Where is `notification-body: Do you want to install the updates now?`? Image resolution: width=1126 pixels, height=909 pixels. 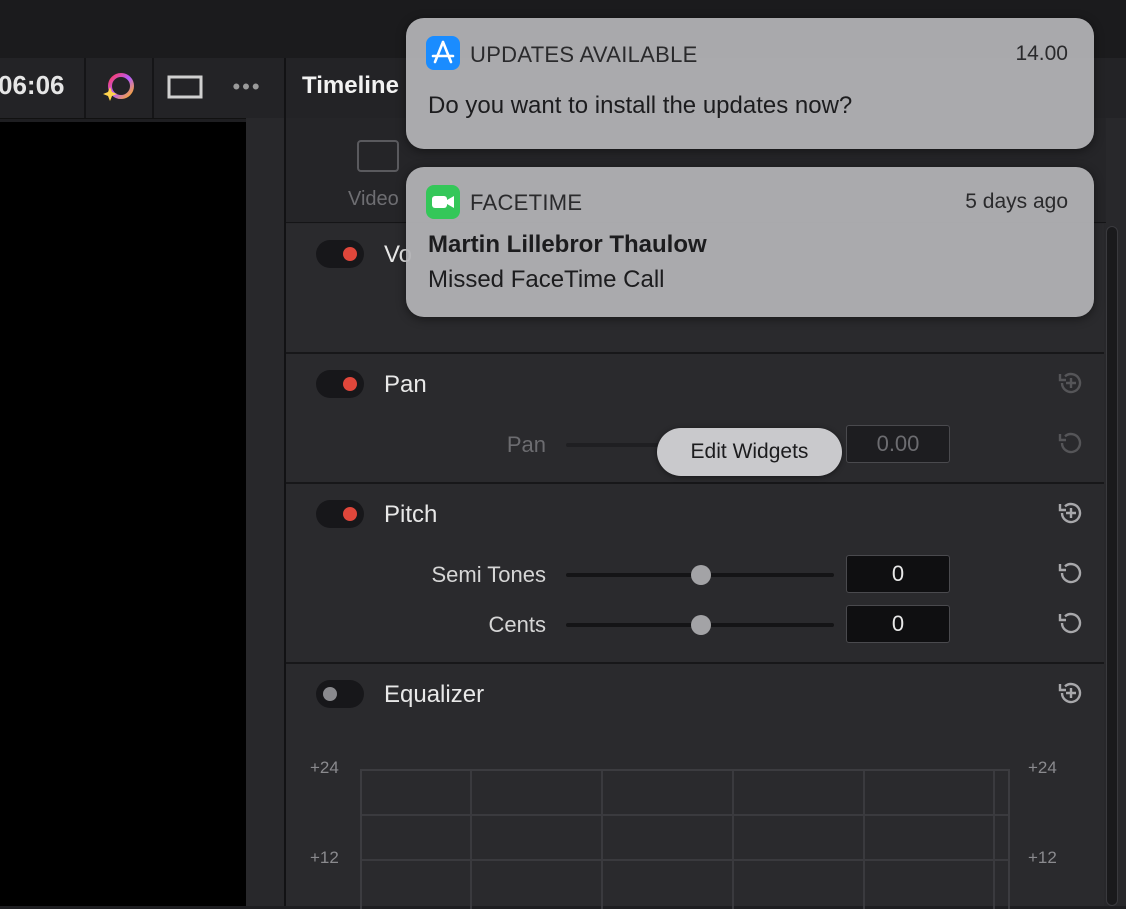
notification-body: Do you want to install the updates now? is located at coordinates (640, 105).